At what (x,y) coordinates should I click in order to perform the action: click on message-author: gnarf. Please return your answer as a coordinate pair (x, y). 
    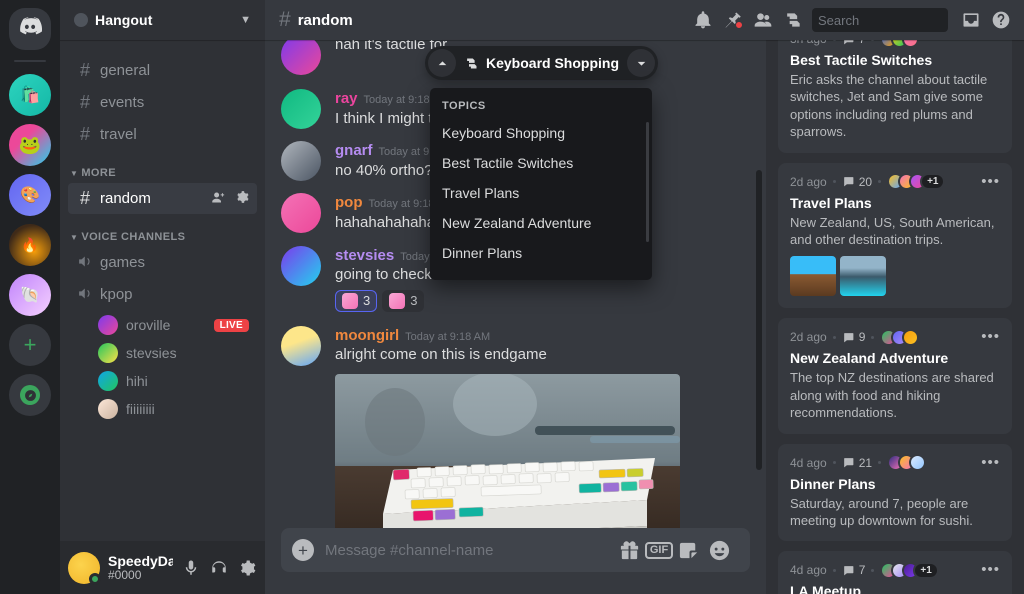
    Looking at the image, I should click on (354, 151).